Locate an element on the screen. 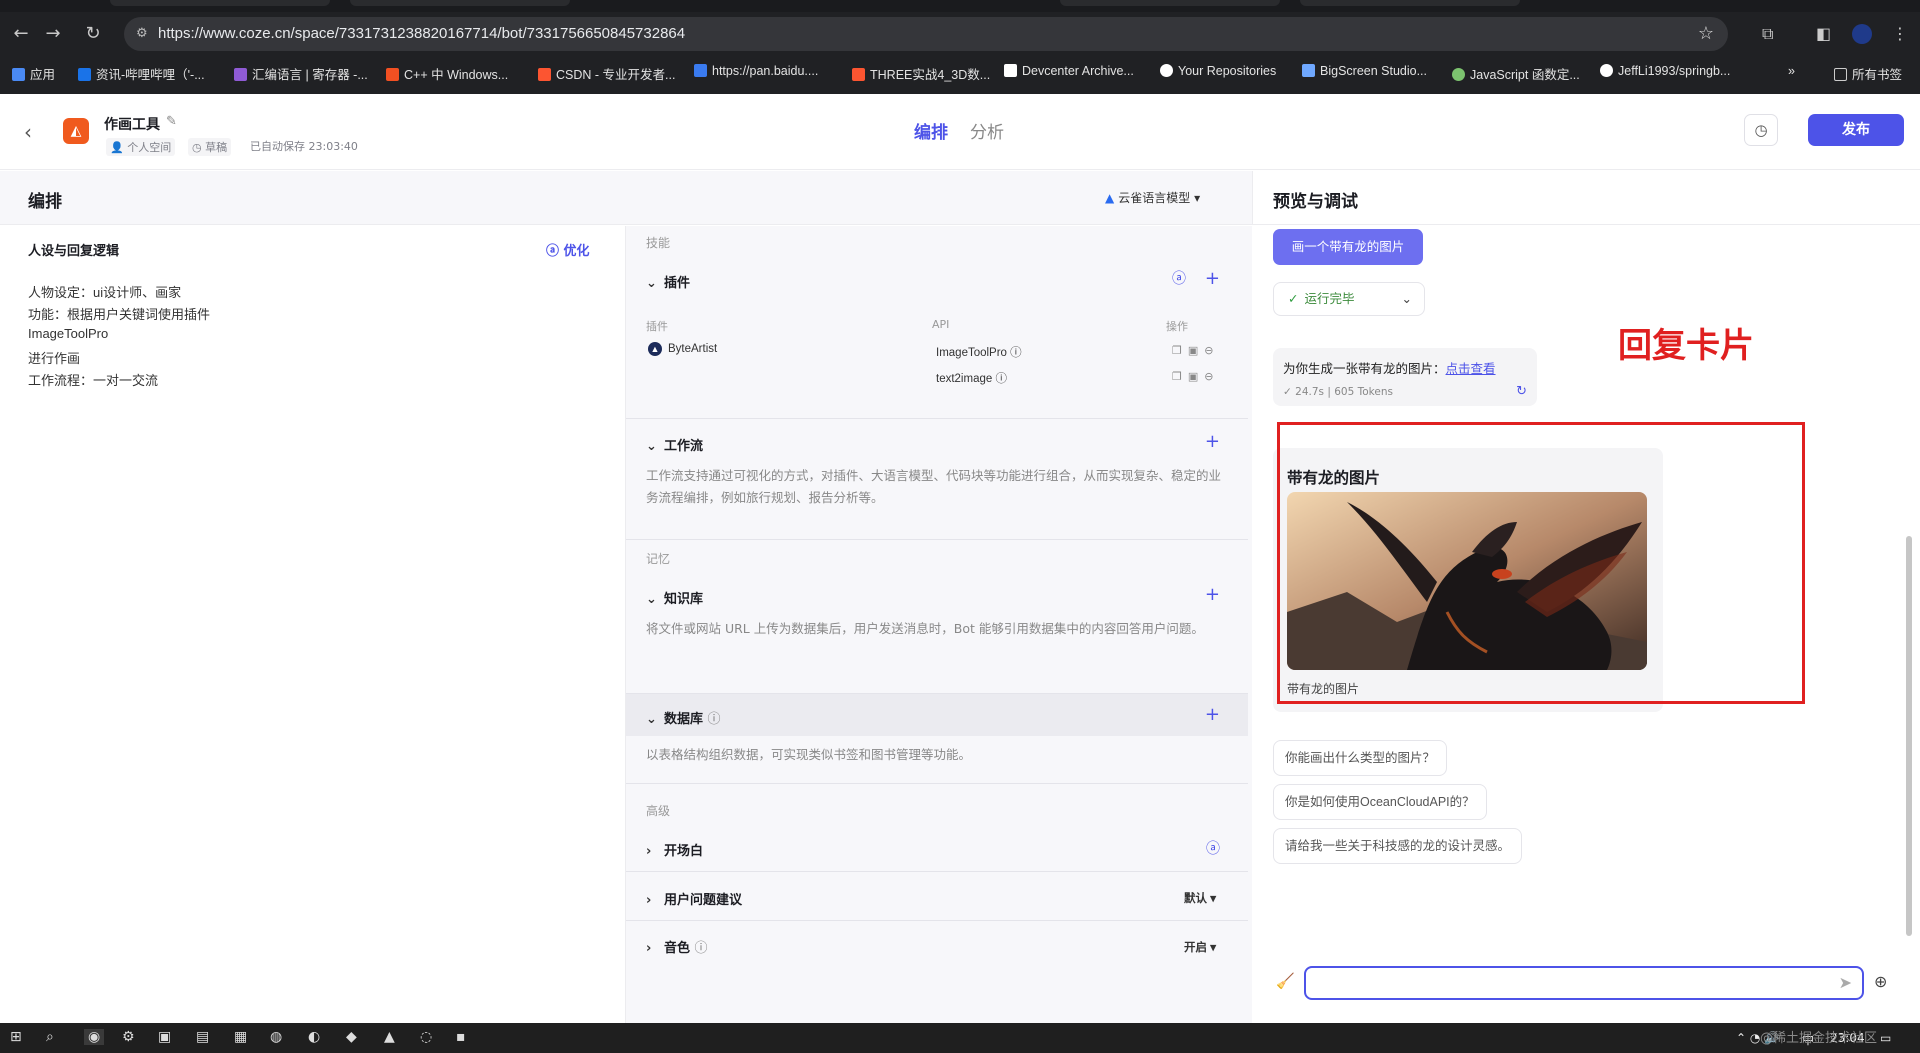 This screenshot has width=1920, height=1053. opening-title: 开场白 is located at coordinates (684, 851).